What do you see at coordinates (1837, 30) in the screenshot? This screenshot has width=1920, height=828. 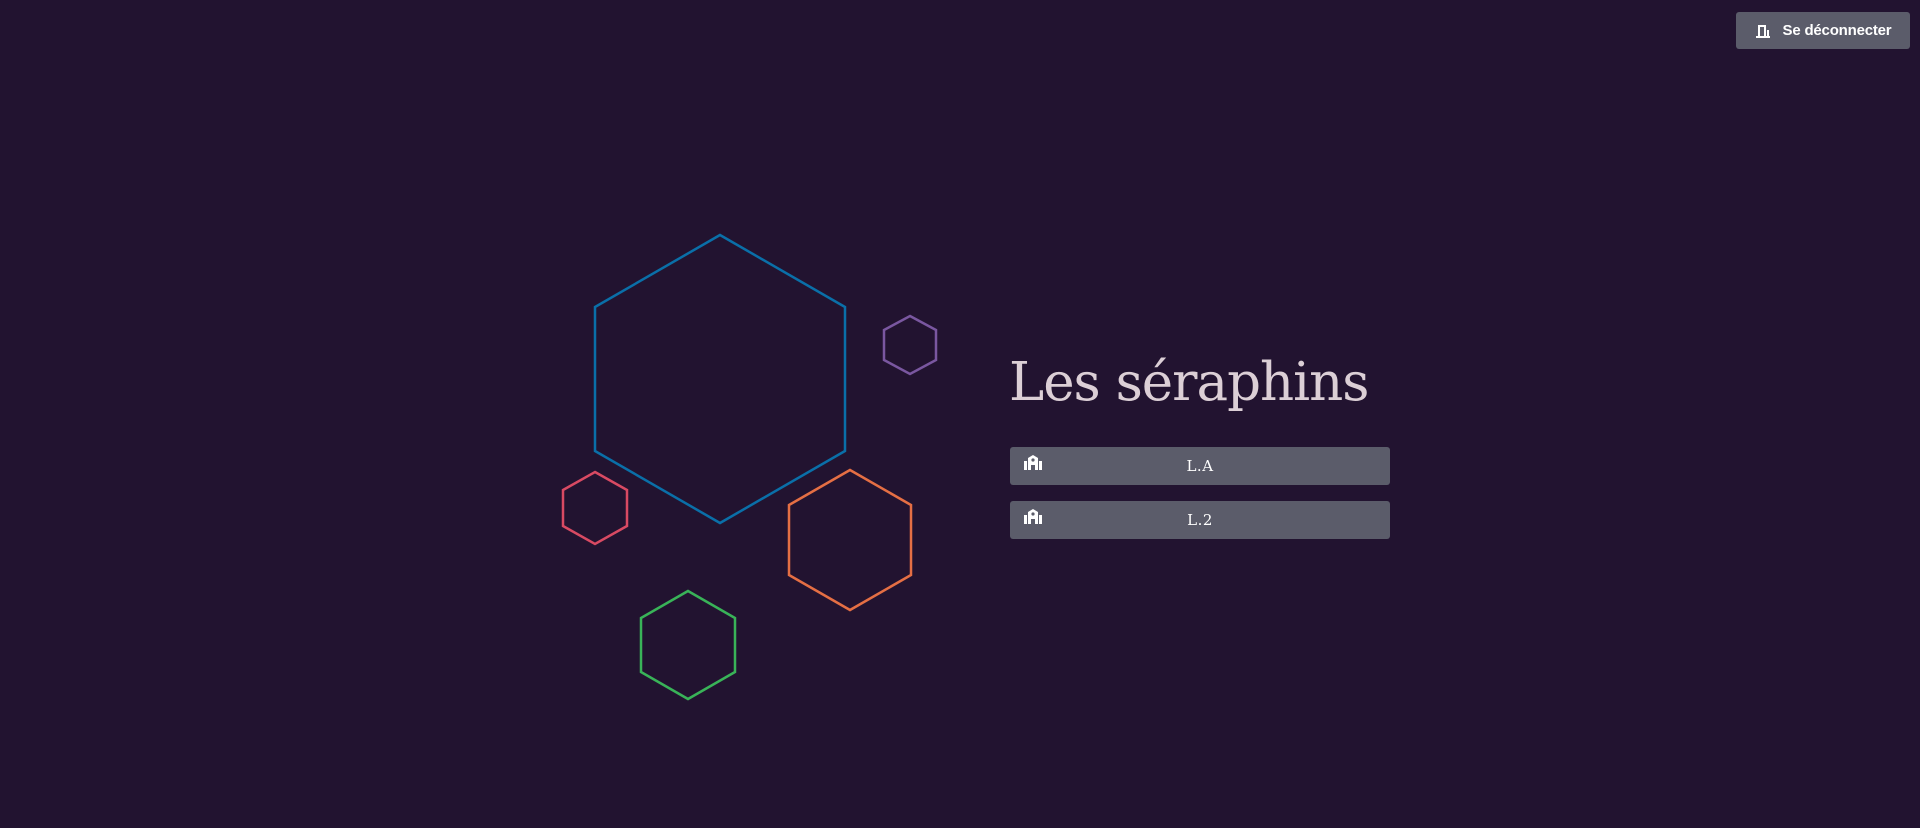 I see `logout-label: Se déconnecter` at bounding box center [1837, 30].